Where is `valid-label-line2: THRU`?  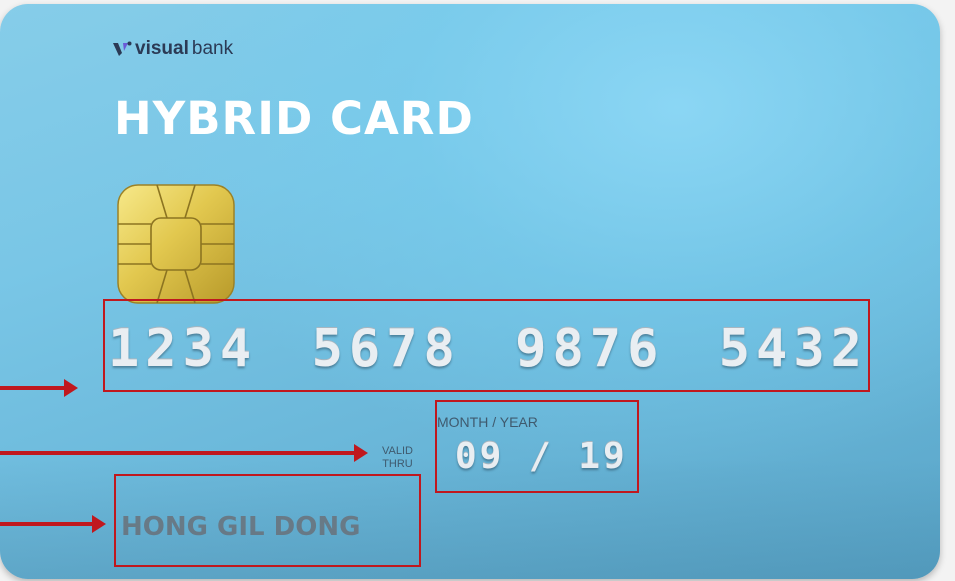
valid-label-line2: THRU is located at coordinates (397, 464).